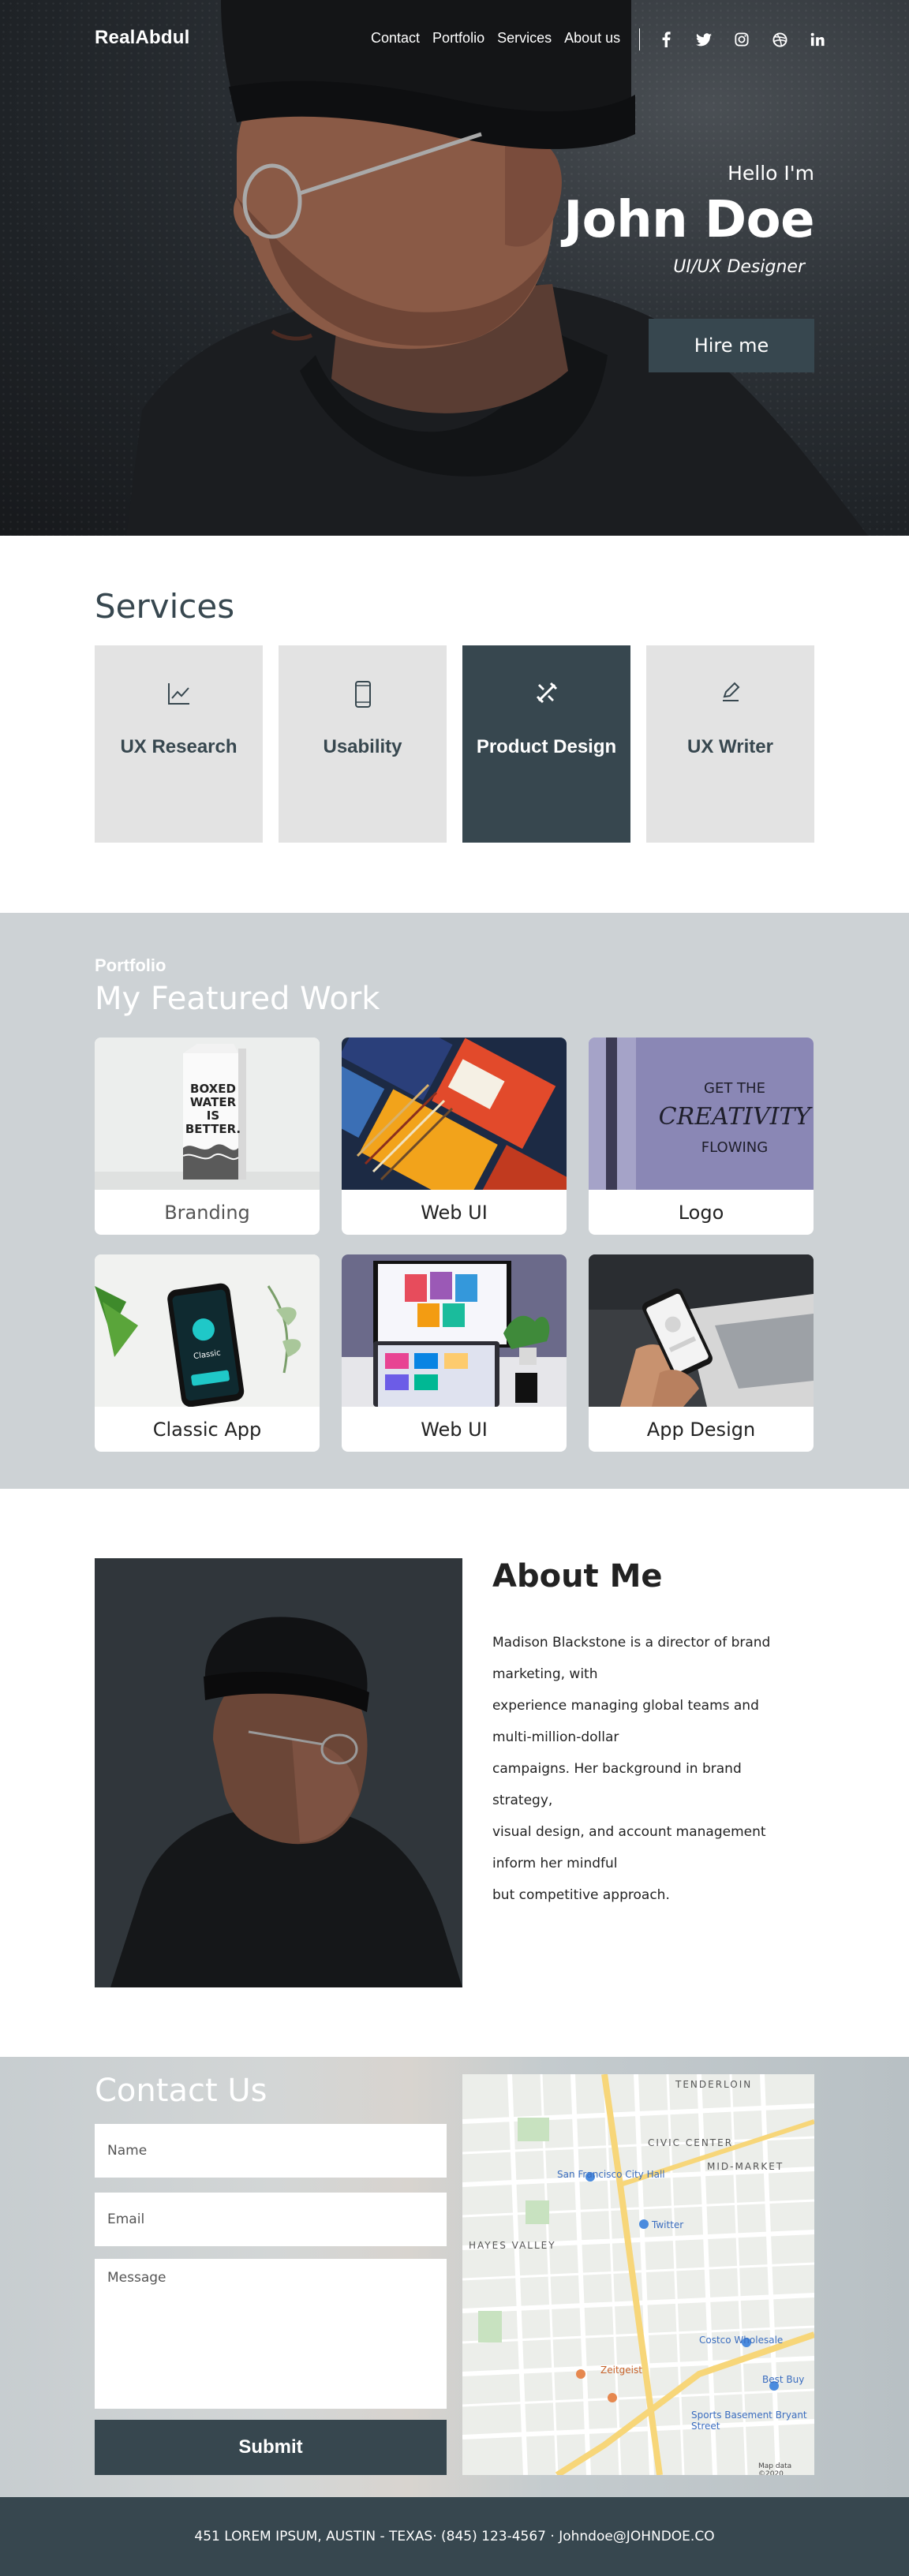 The width and height of the screenshot is (909, 2576). I want to click on service-card-ux-research: UX Research, so click(179, 744).